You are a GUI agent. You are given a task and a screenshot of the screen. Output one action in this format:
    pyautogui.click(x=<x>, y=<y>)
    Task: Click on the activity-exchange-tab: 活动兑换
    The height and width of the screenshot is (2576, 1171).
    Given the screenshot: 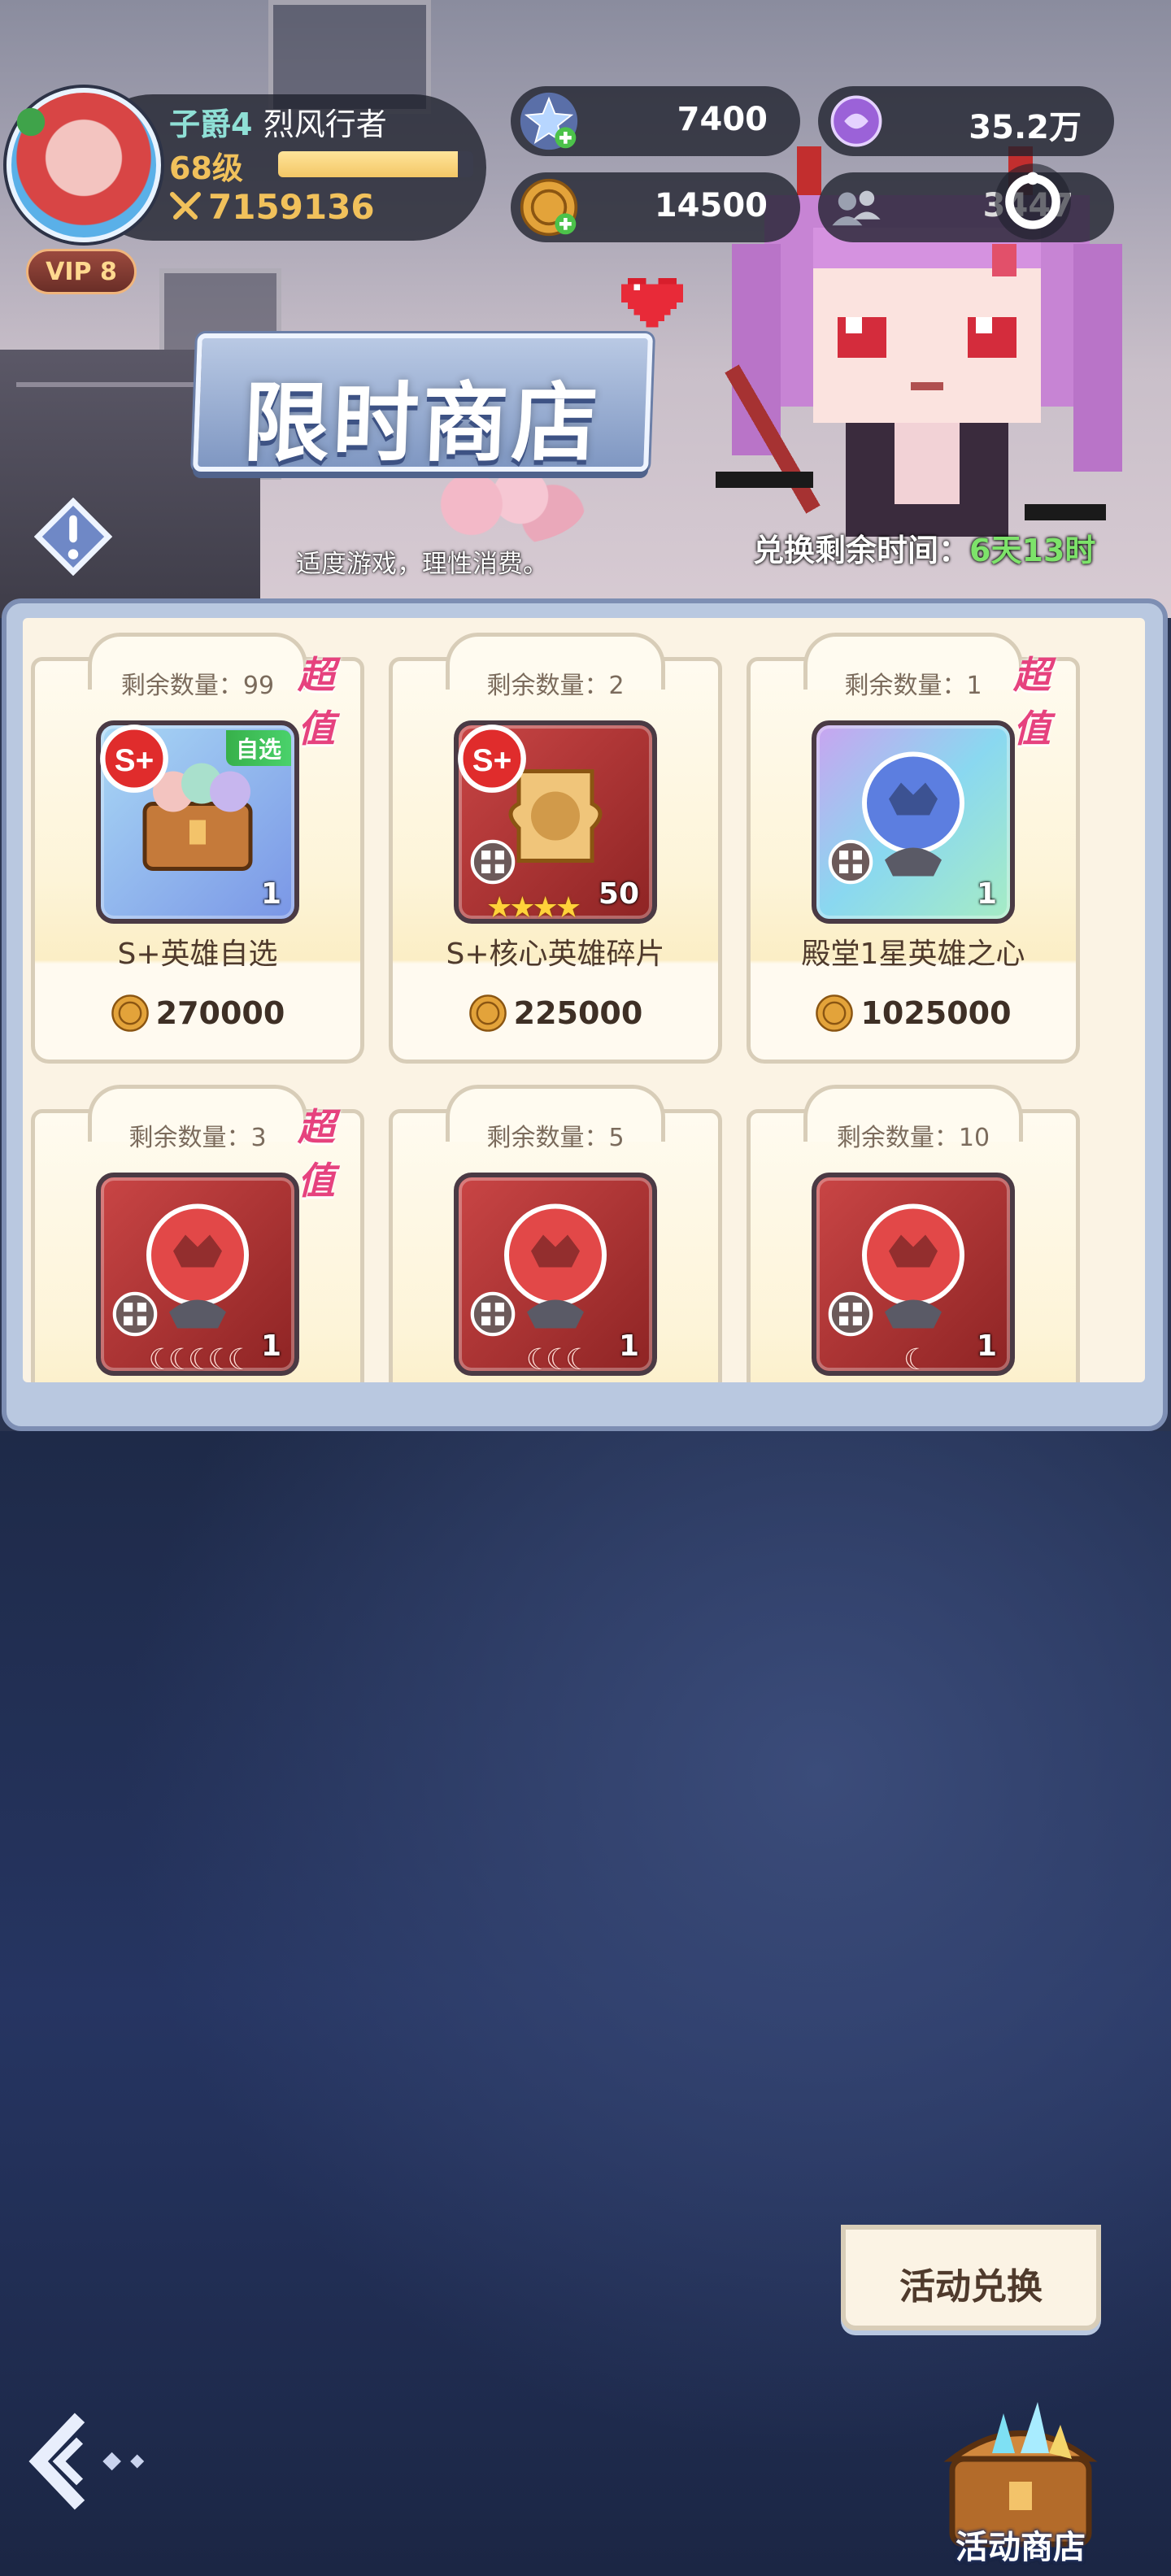 What is the action you would take?
    pyautogui.click(x=971, y=2277)
    